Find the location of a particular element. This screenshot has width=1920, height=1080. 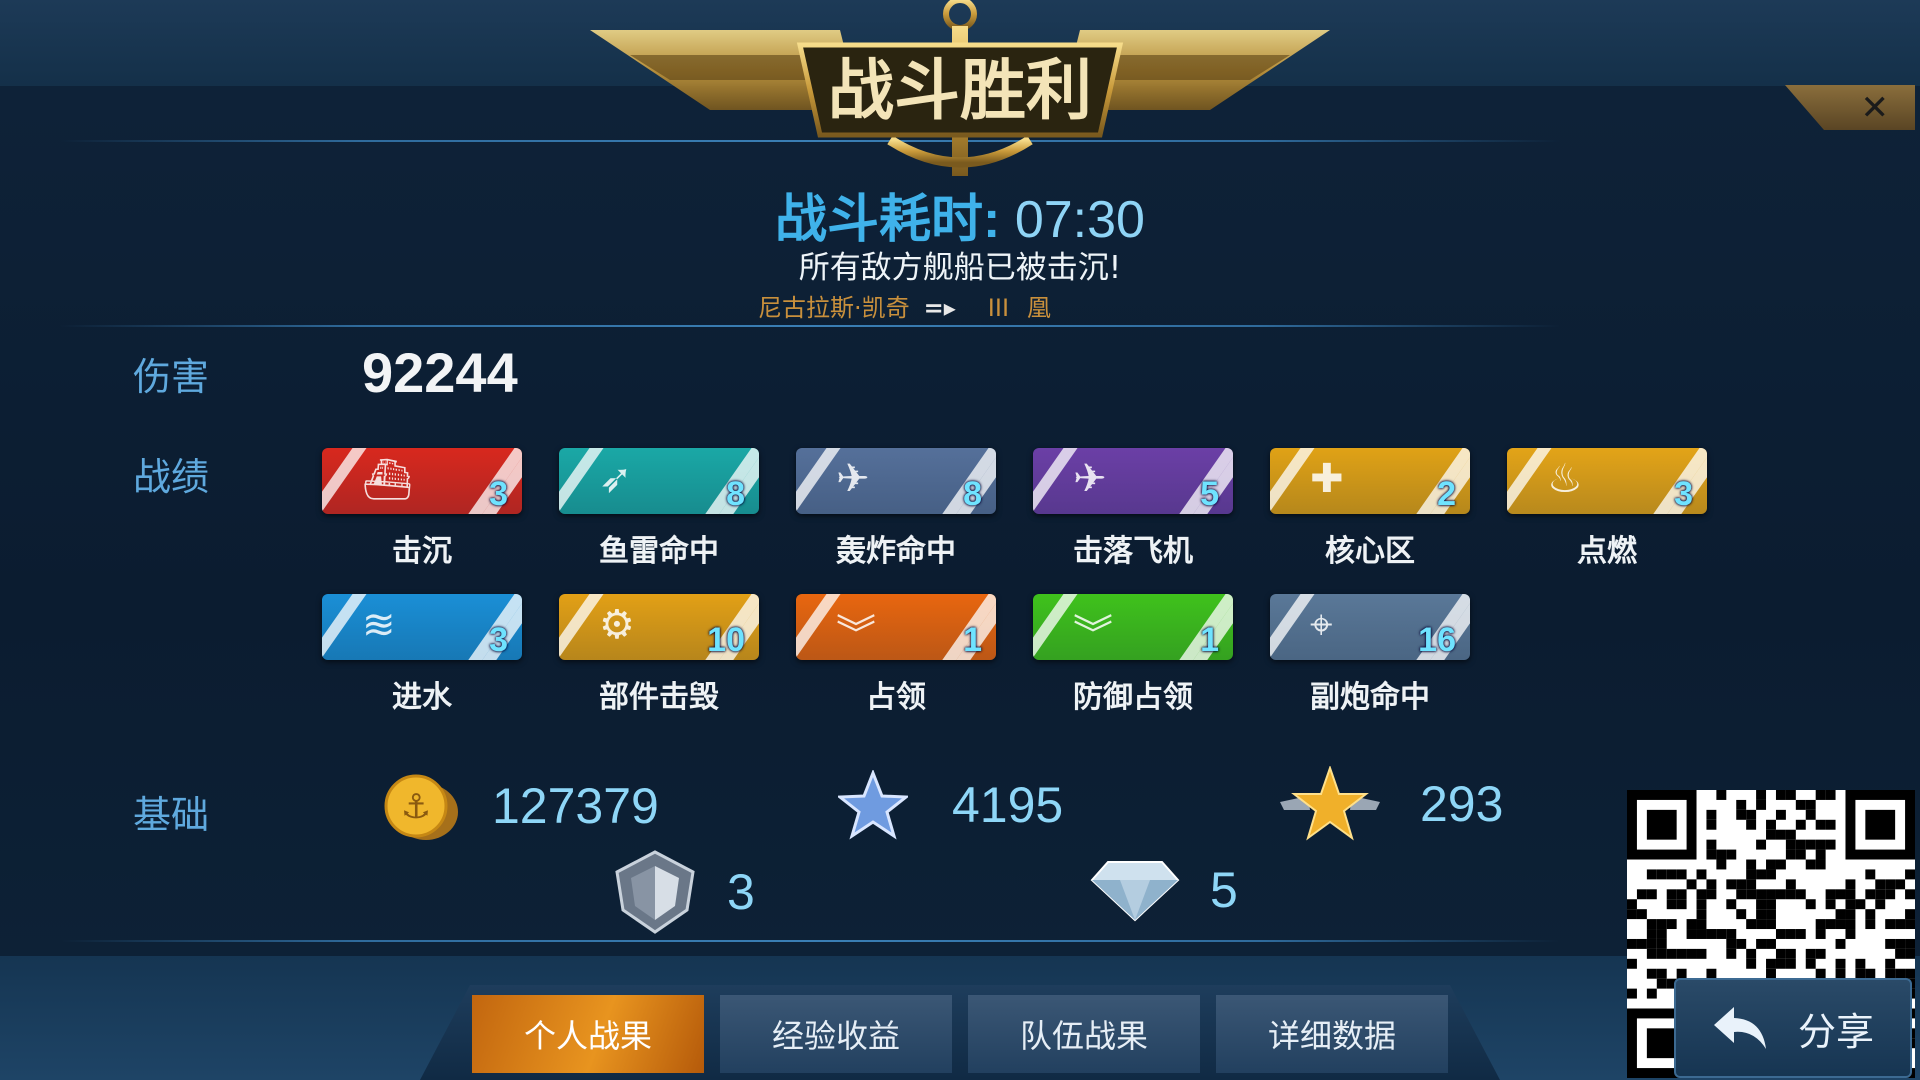

tab-team: 队伍战果 is located at coordinates (1084, 1034).